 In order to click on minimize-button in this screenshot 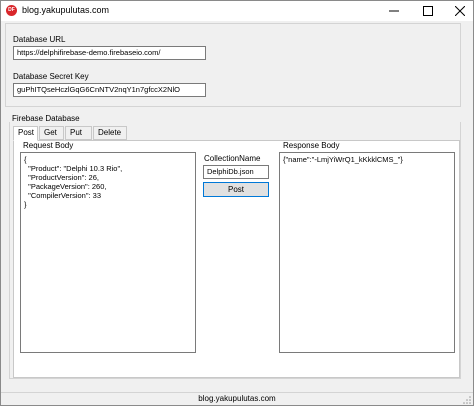, I will do `click(394, 11)`.